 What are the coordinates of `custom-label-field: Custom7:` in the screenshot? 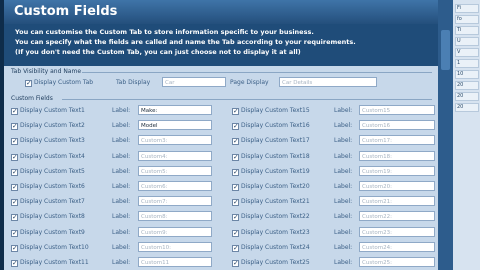 It's located at (175, 201).